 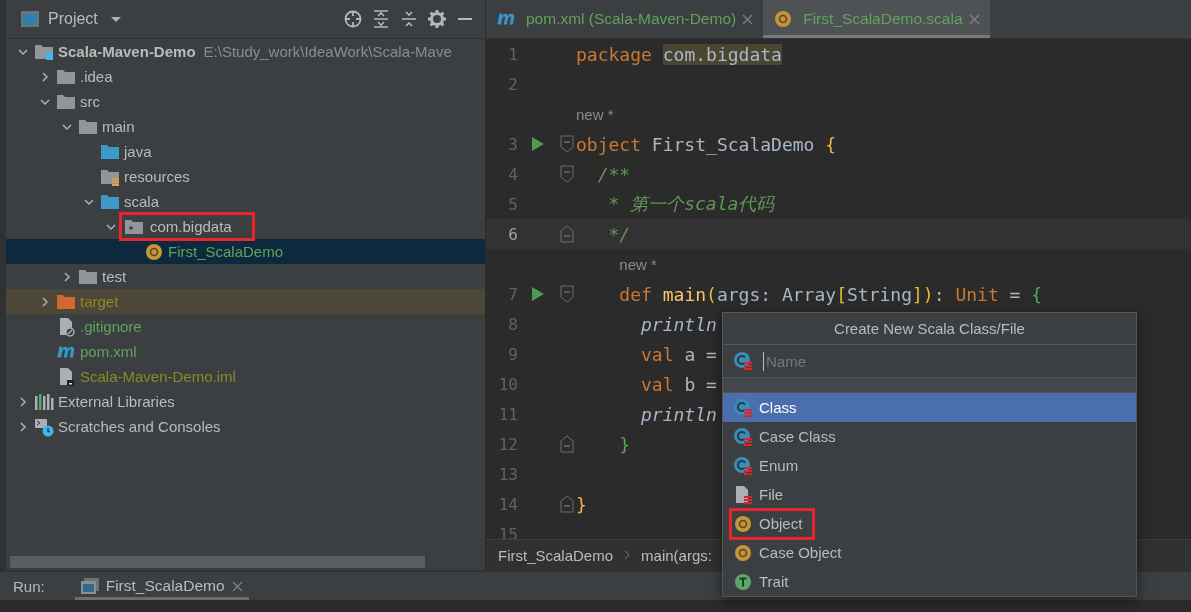 What do you see at coordinates (625, 19) in the screenshot?
I see `editor-tab: pom.xml (Scala-Maven-Demo)` at bounding box center [625, 19].